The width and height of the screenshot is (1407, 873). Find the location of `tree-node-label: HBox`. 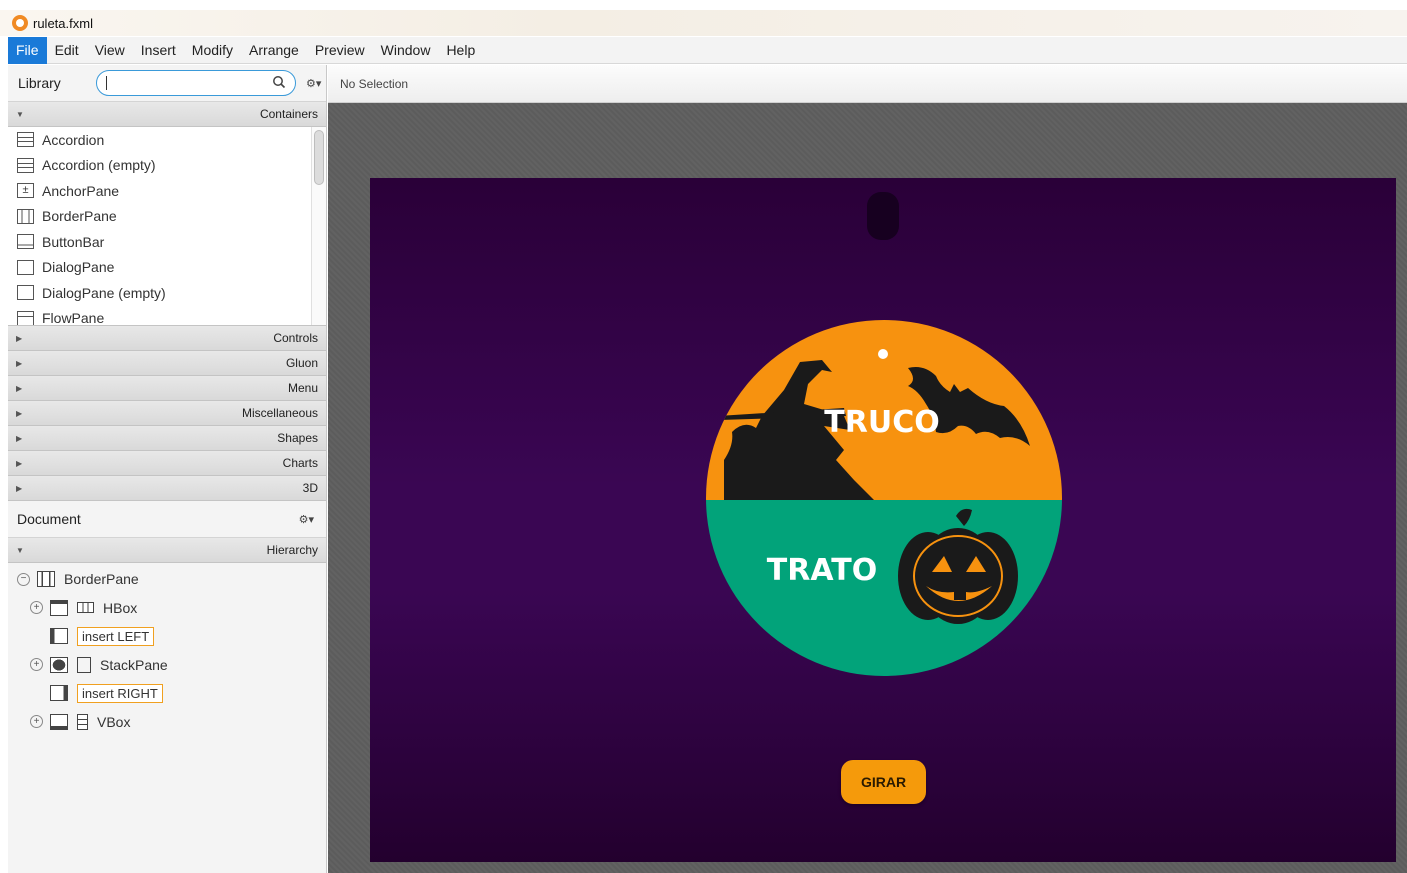

tree-node-label: HBox is located at coordinates (120, 607).